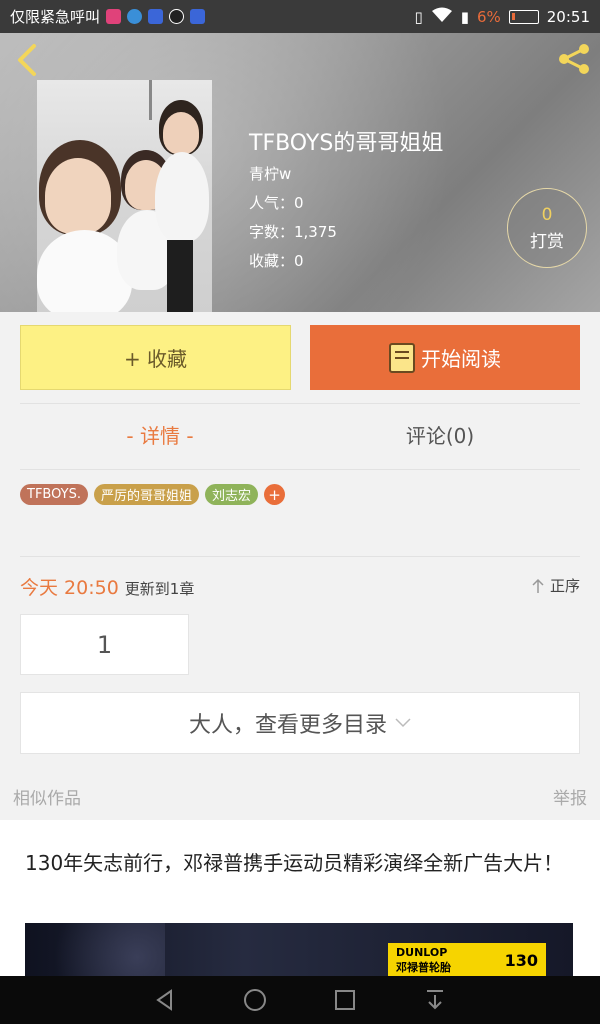 This screenshot has width=600, height=1024. What do you see at coordinates (55, 17) in the screenshot?
I see `carrier-text: 仅限紧急呼叫` at bounding box center [55, 17].